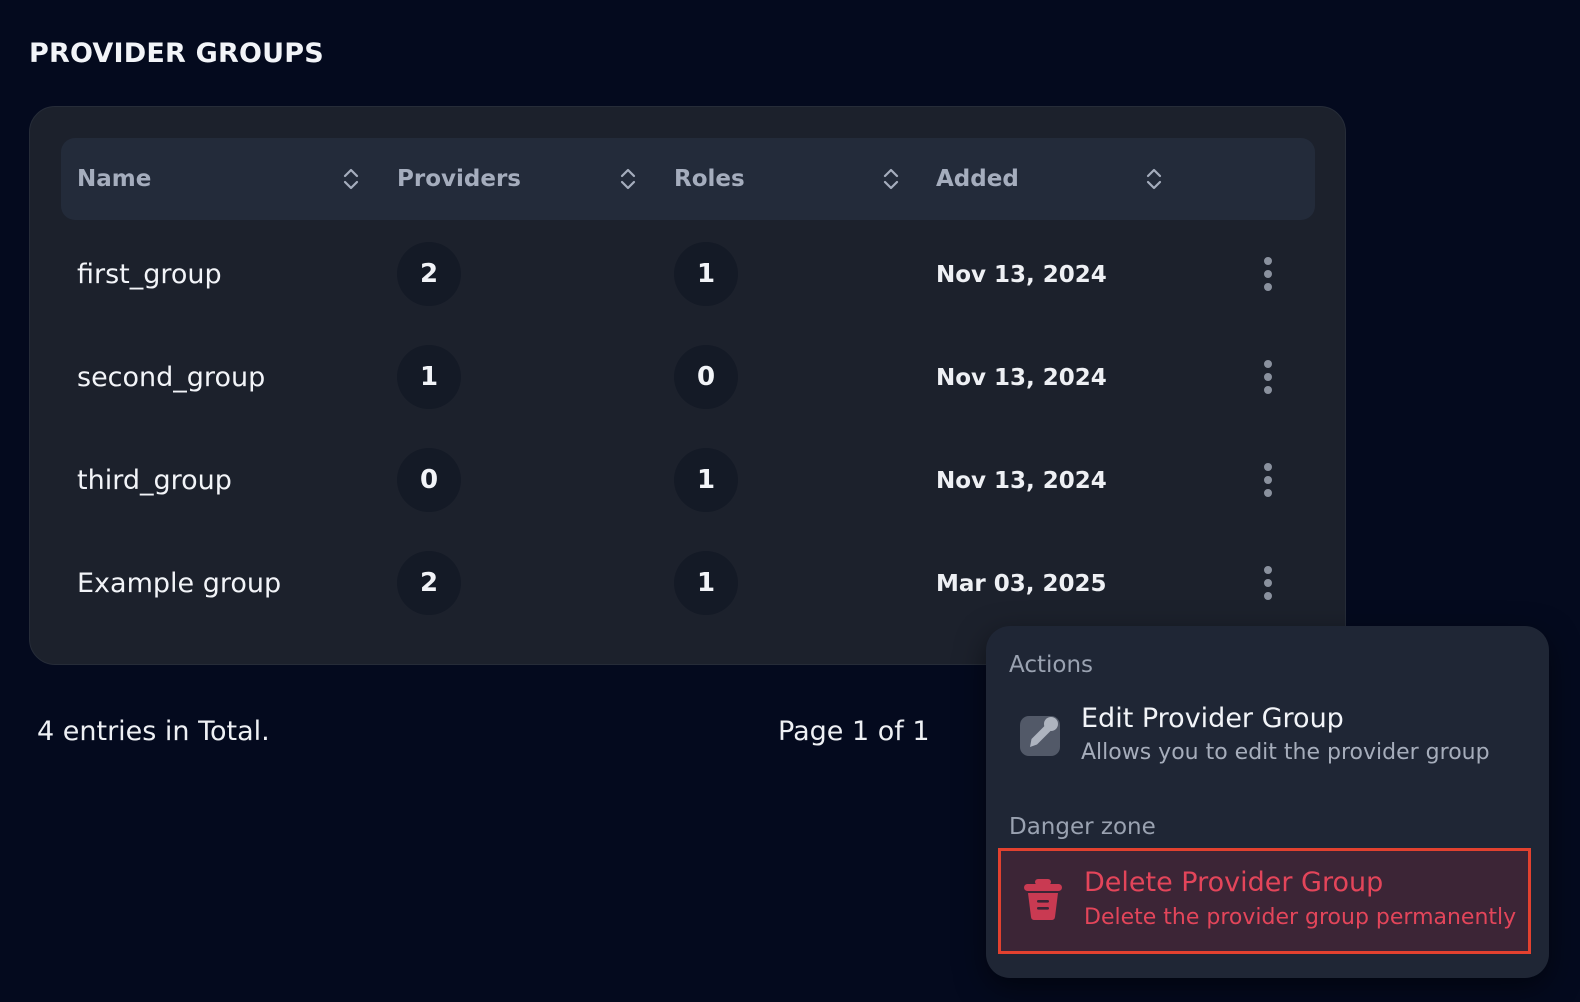  I want to click on table-row: first_group 2 1 Nov 13, 2024, so click(688, 274).